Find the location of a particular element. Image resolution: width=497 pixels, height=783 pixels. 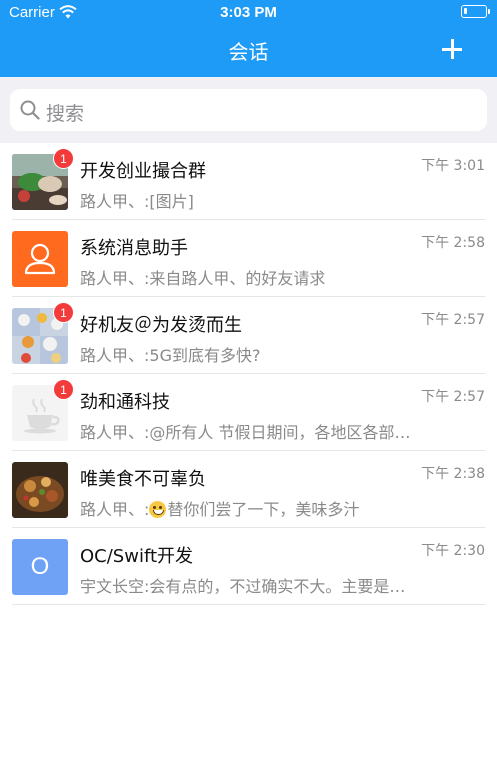

conversation-preview: 路人甲、:5G到底有多快? is located at coordinates (170, 355).